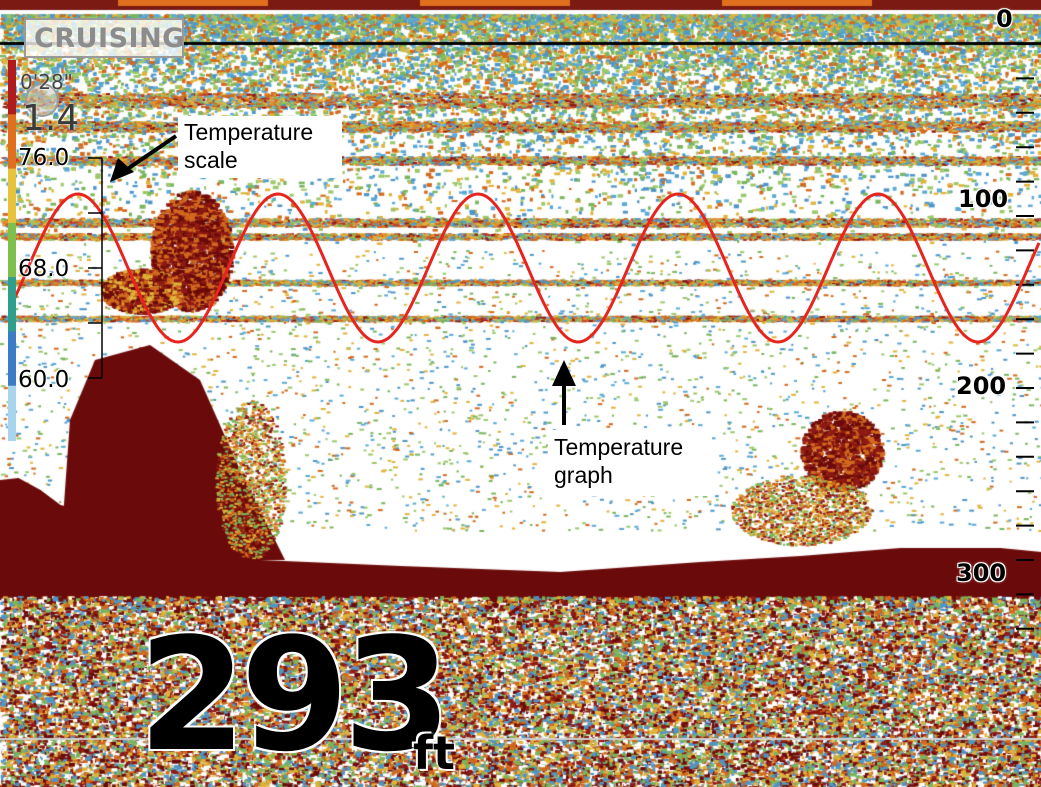  What do you see at coordinates (109, 38) in the screenshot?
I see `mode-label: CRUISING` at bounding box center [109, 38].